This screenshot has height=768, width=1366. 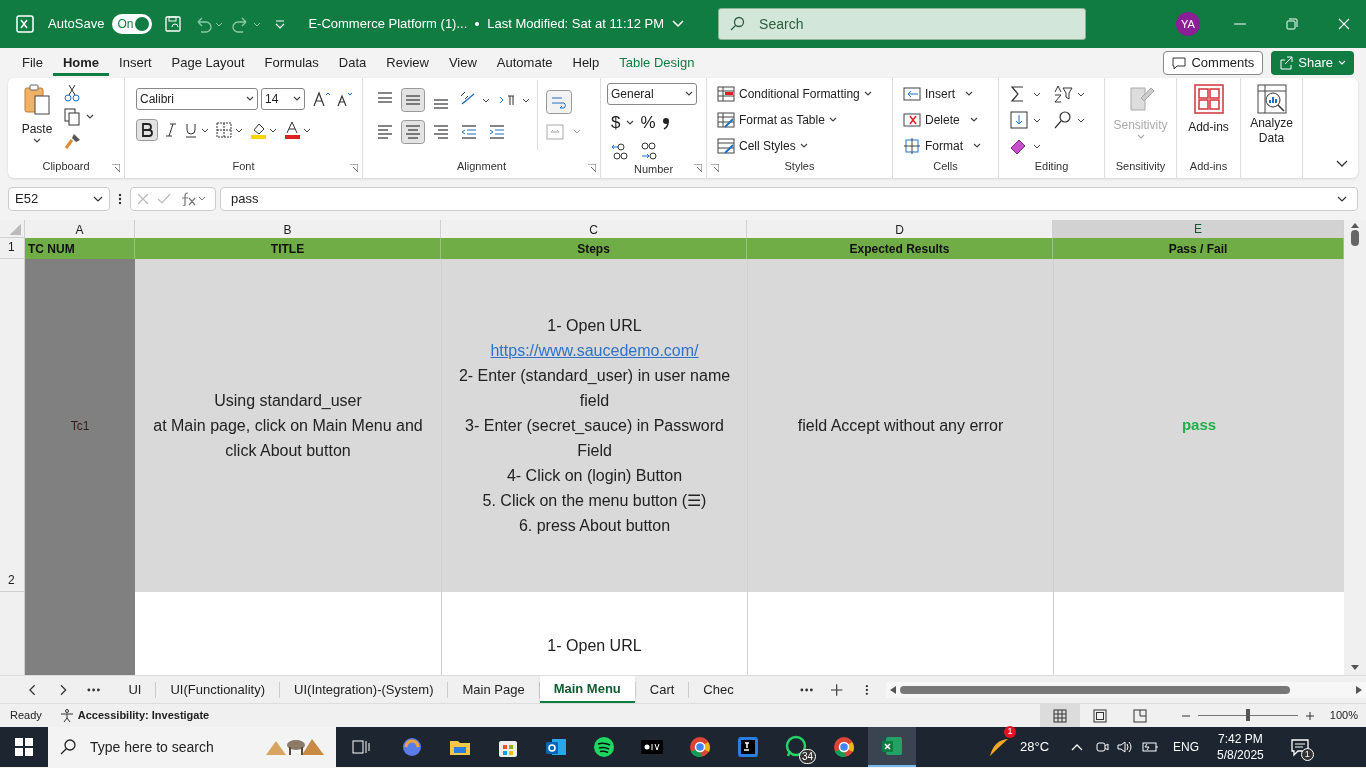 What do you see at coordinates (837, 689) in the screenshot?
I see `add-sheet-icon` at bounding box center [837, 689].